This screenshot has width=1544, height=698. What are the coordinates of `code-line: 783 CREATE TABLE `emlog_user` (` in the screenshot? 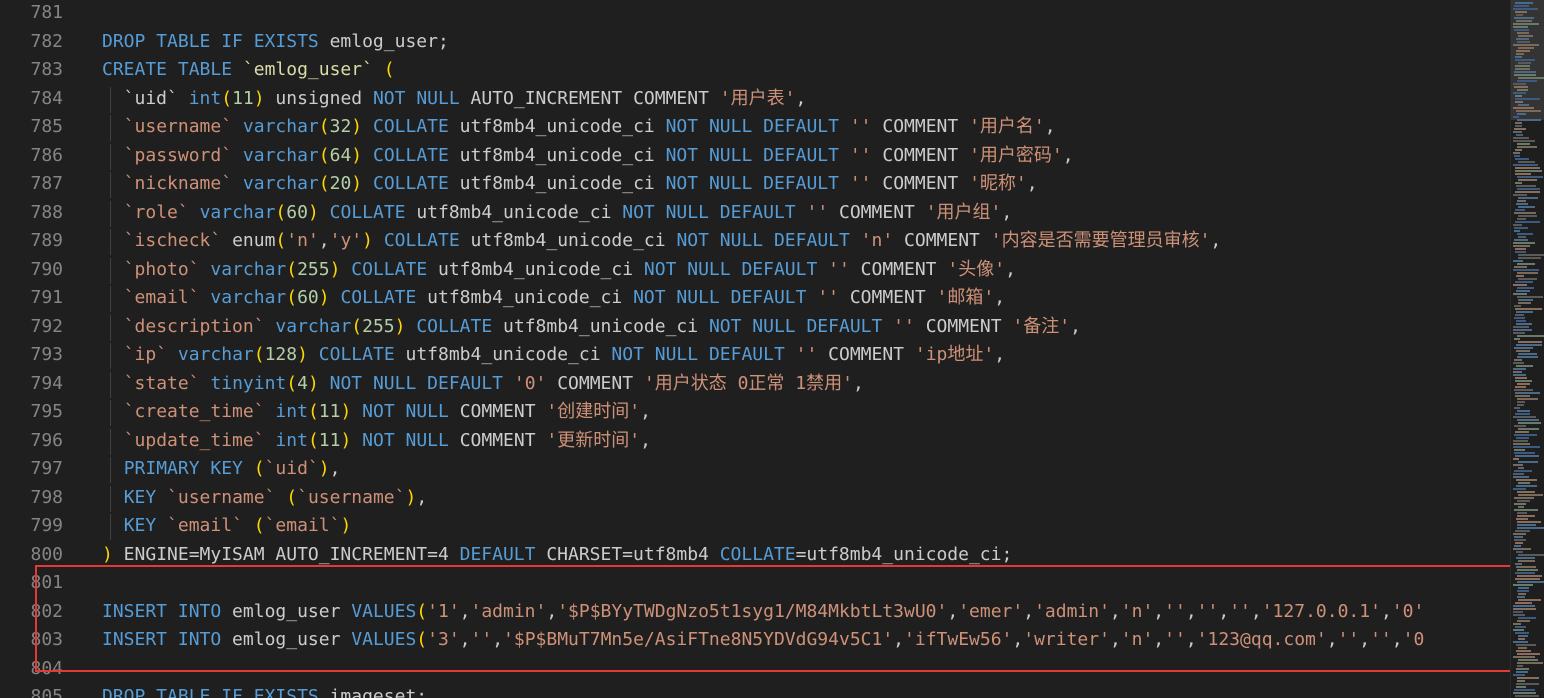 It's located at (755, 70).